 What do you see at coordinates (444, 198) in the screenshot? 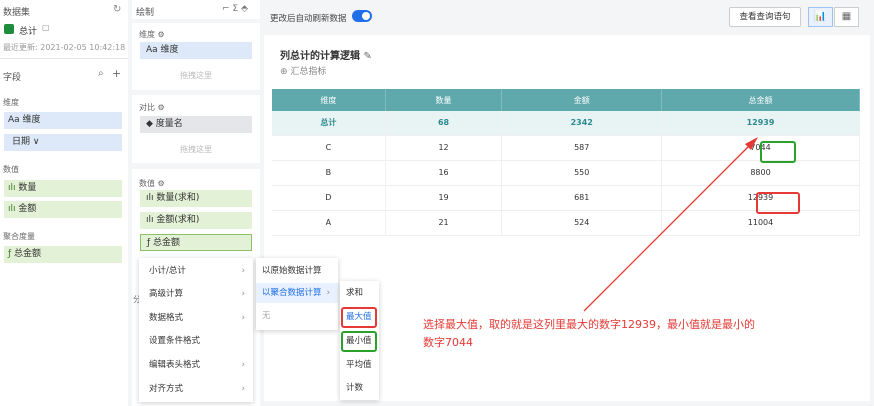
I see `table-cell: 19` at bounding box center [444, 198].